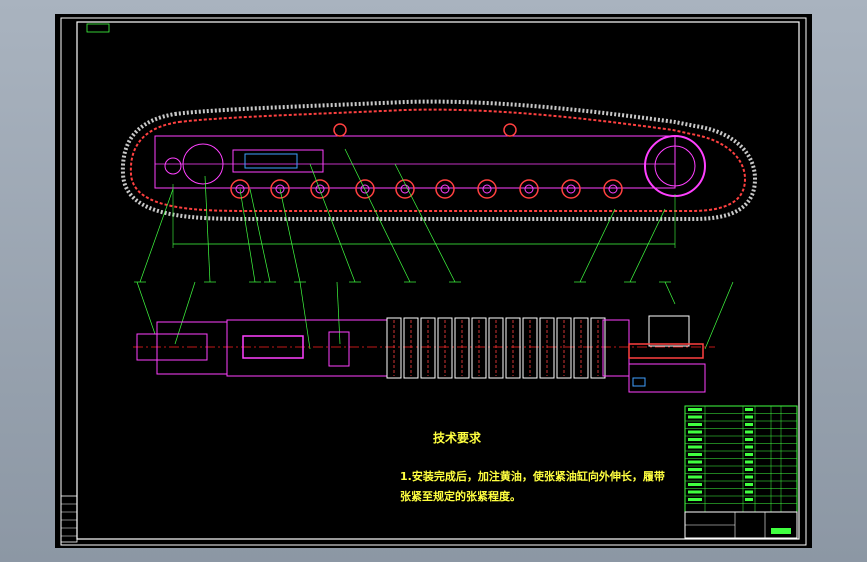 This screenshot has height=562, width=867. Describe the element at coordinates (741, 525) in the screenshot. I see `title-block` at that location.